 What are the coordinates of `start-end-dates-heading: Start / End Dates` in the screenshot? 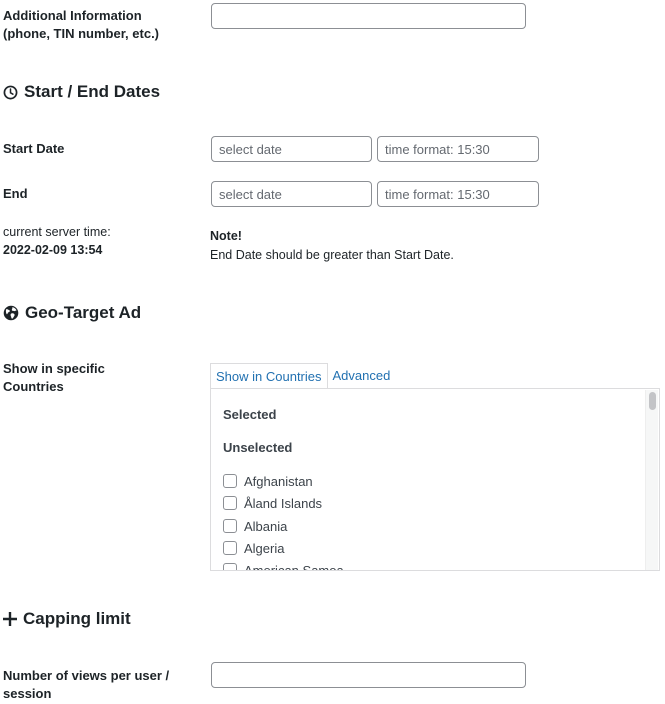 It's located at (81, 92).